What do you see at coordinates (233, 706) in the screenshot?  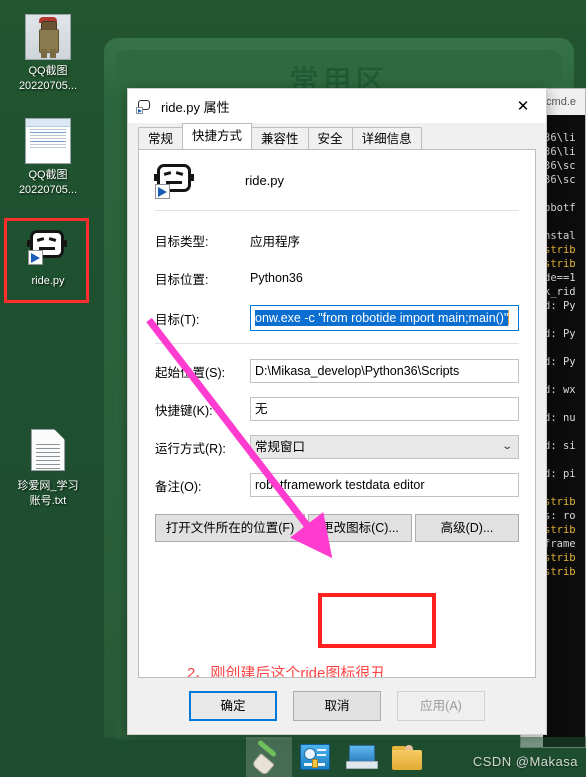 I see `ok-button: 确定` at bounding box center [233, 706].